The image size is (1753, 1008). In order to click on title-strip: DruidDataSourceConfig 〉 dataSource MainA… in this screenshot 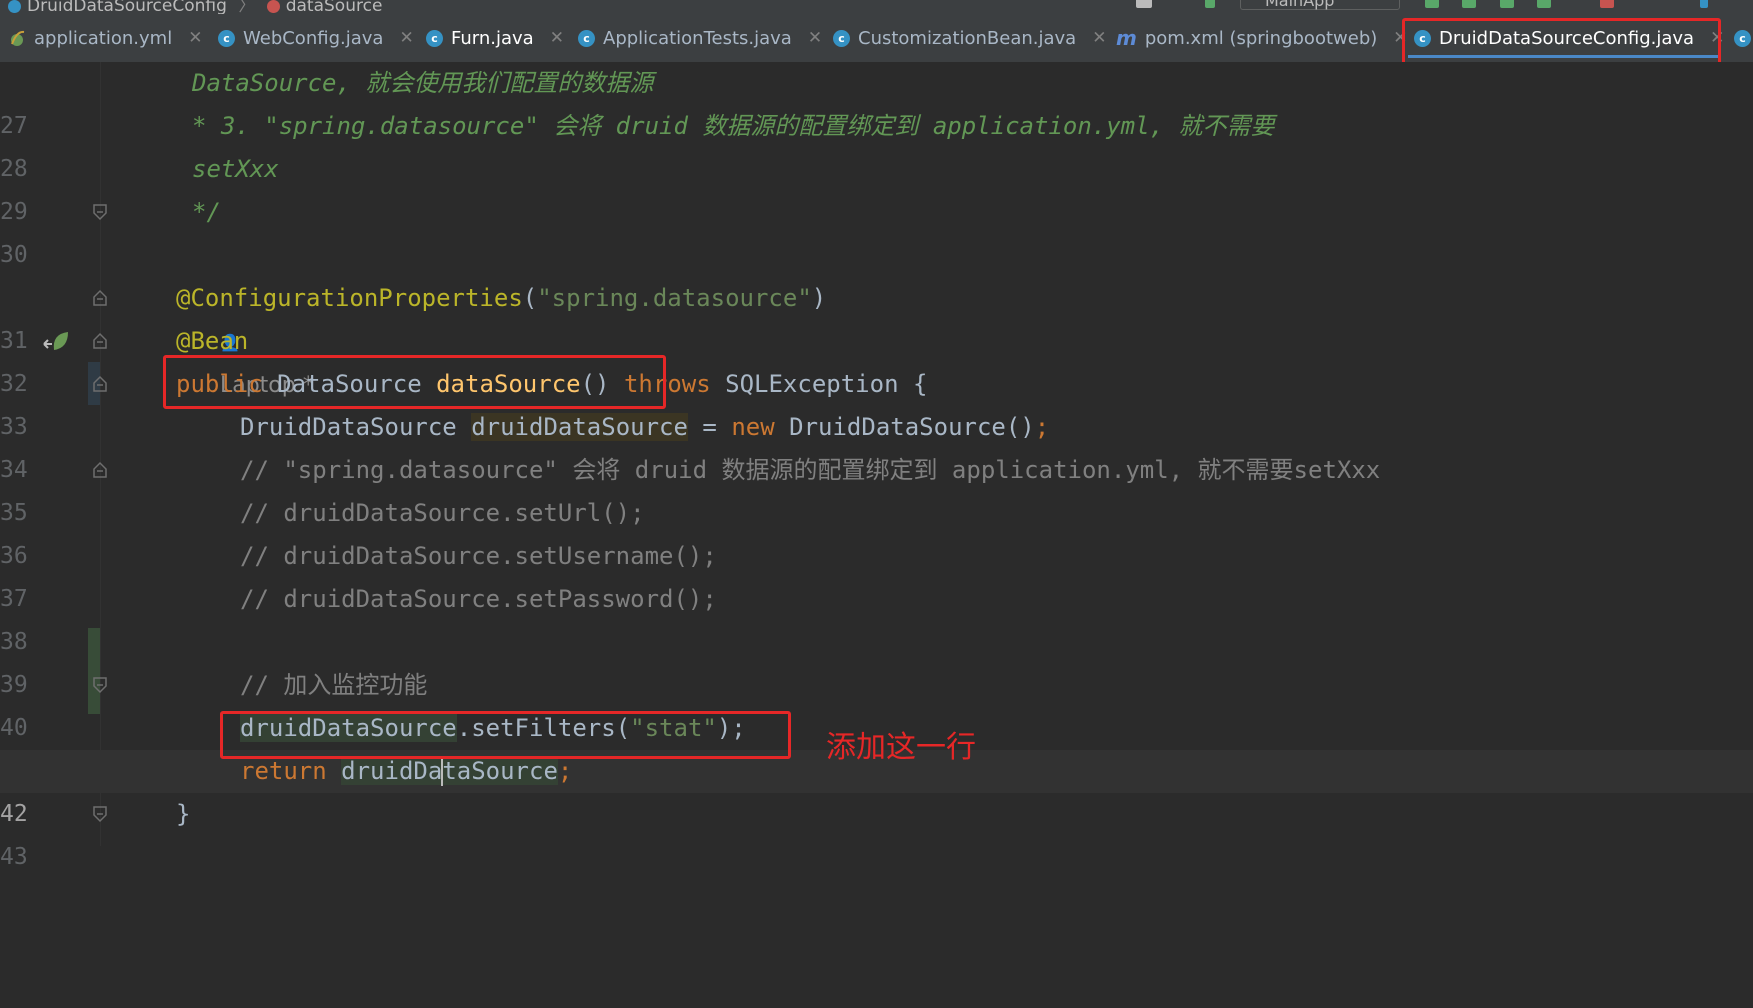, I will do `click(876, 7)`.